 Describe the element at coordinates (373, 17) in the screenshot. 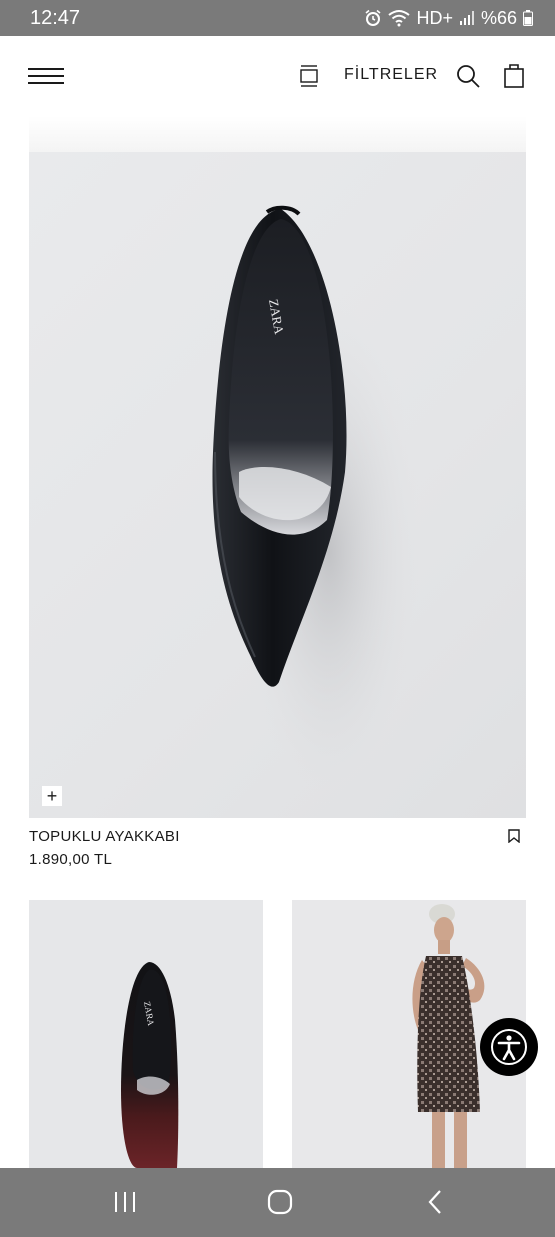

I see `alarm-icon` at that location.